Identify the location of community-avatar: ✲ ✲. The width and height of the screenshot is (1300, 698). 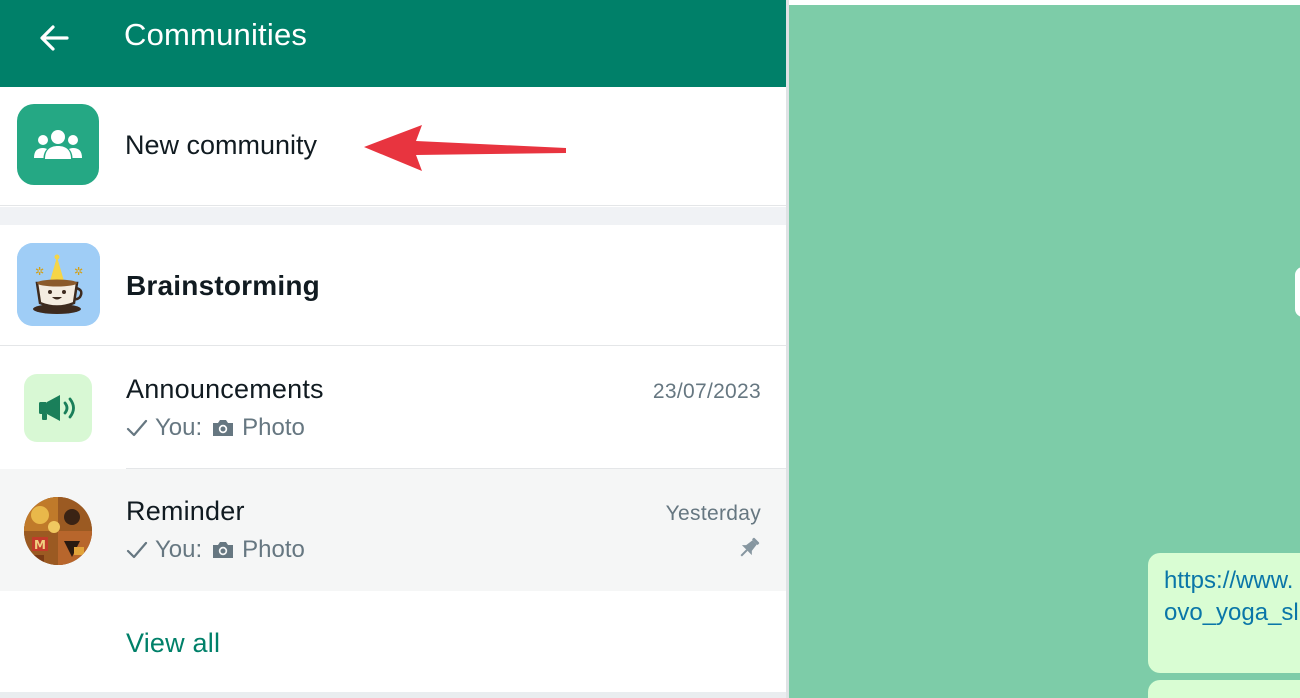
(58, 284).